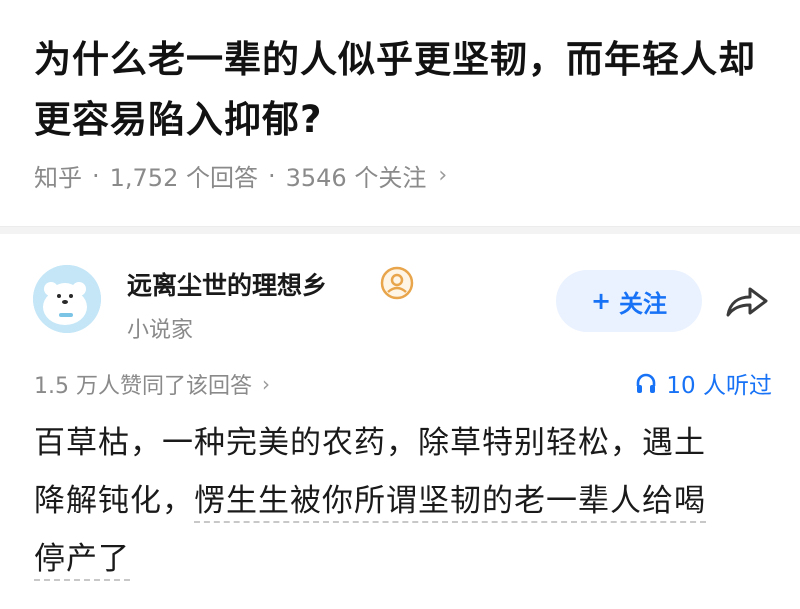  I want to click on follow-count: 3546 个关注, so click(356, 178).